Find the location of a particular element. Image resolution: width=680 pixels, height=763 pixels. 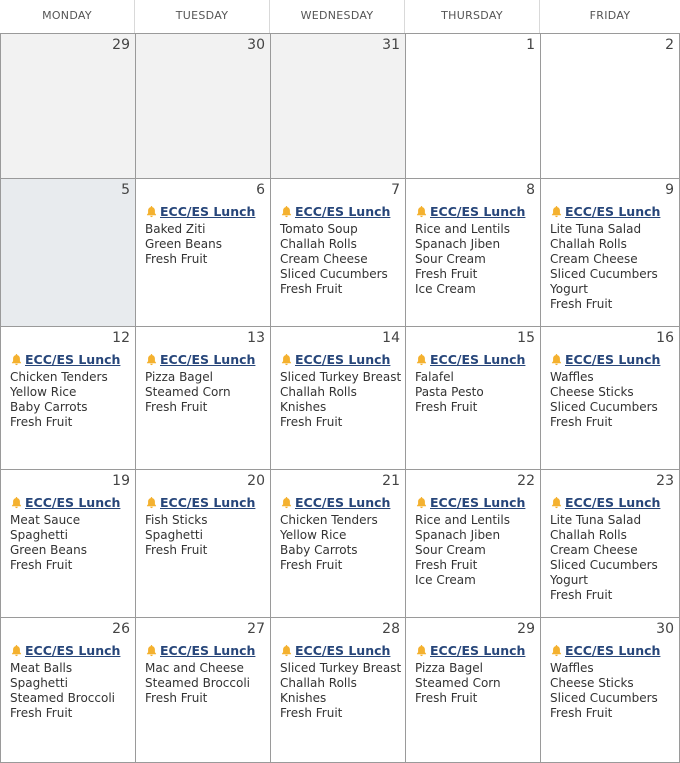

menu-item: Cheese Sticks is located at coordinates (592, 392).